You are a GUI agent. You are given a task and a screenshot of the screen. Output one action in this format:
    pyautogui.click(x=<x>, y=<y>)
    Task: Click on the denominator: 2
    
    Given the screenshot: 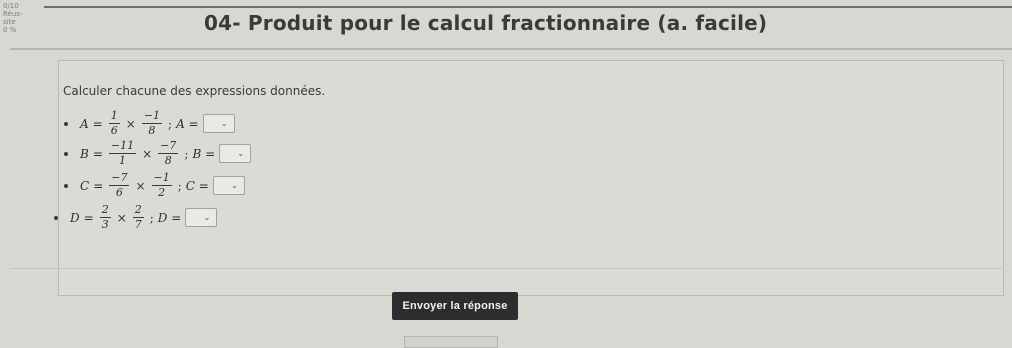 What is the action you would take?
    pyautogui.click(x=162, y=192)
    